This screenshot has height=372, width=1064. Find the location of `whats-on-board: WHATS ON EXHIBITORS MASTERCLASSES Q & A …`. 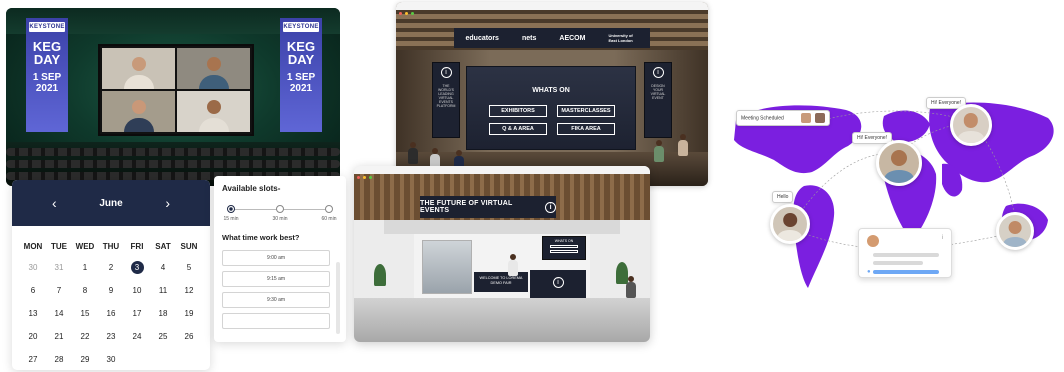

whats-on-board: WHATS ON EXHIBITORS MASTERCLASSES Q & A … is located at coordinates (551, 108).